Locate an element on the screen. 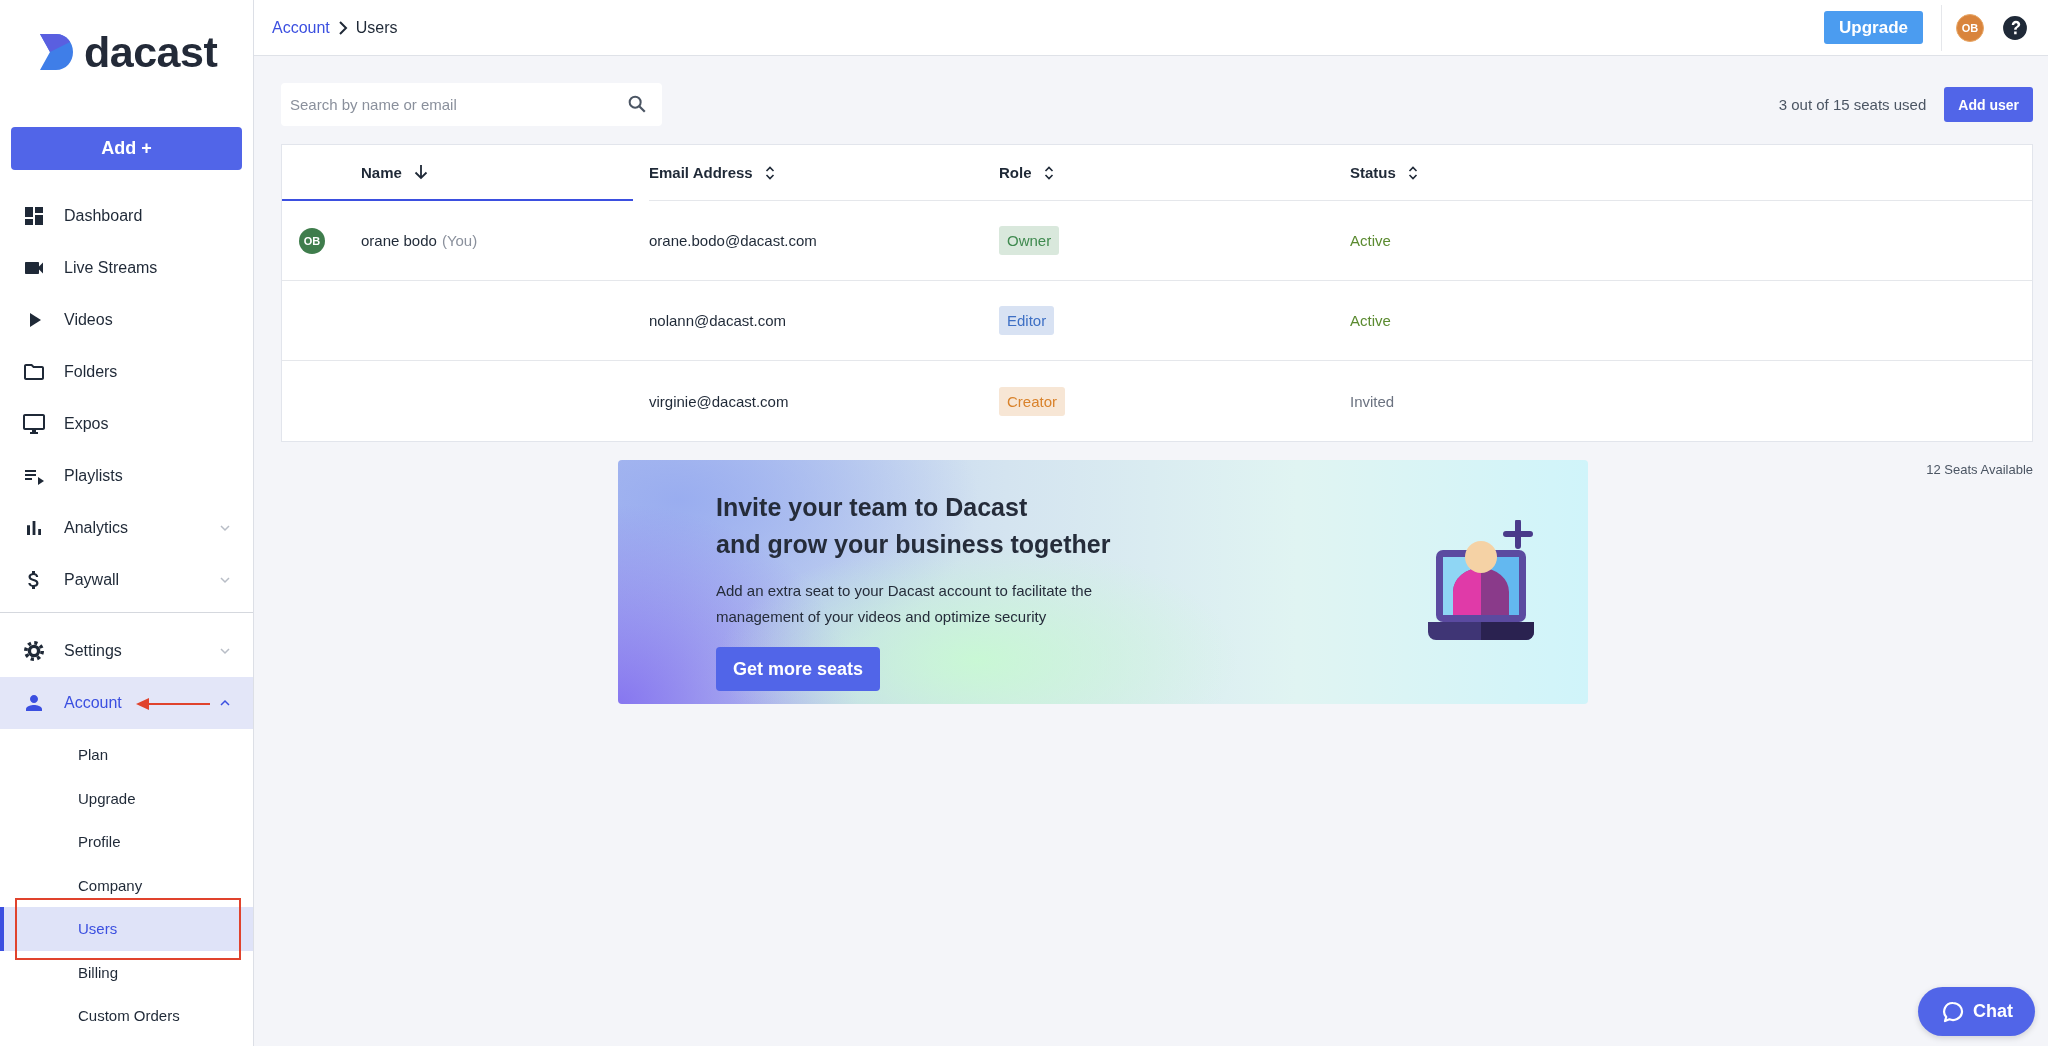 This screenshot has width=2048, height=1046. seats-available-text: 12 Seats Available is located at coordinates (1979, 469).